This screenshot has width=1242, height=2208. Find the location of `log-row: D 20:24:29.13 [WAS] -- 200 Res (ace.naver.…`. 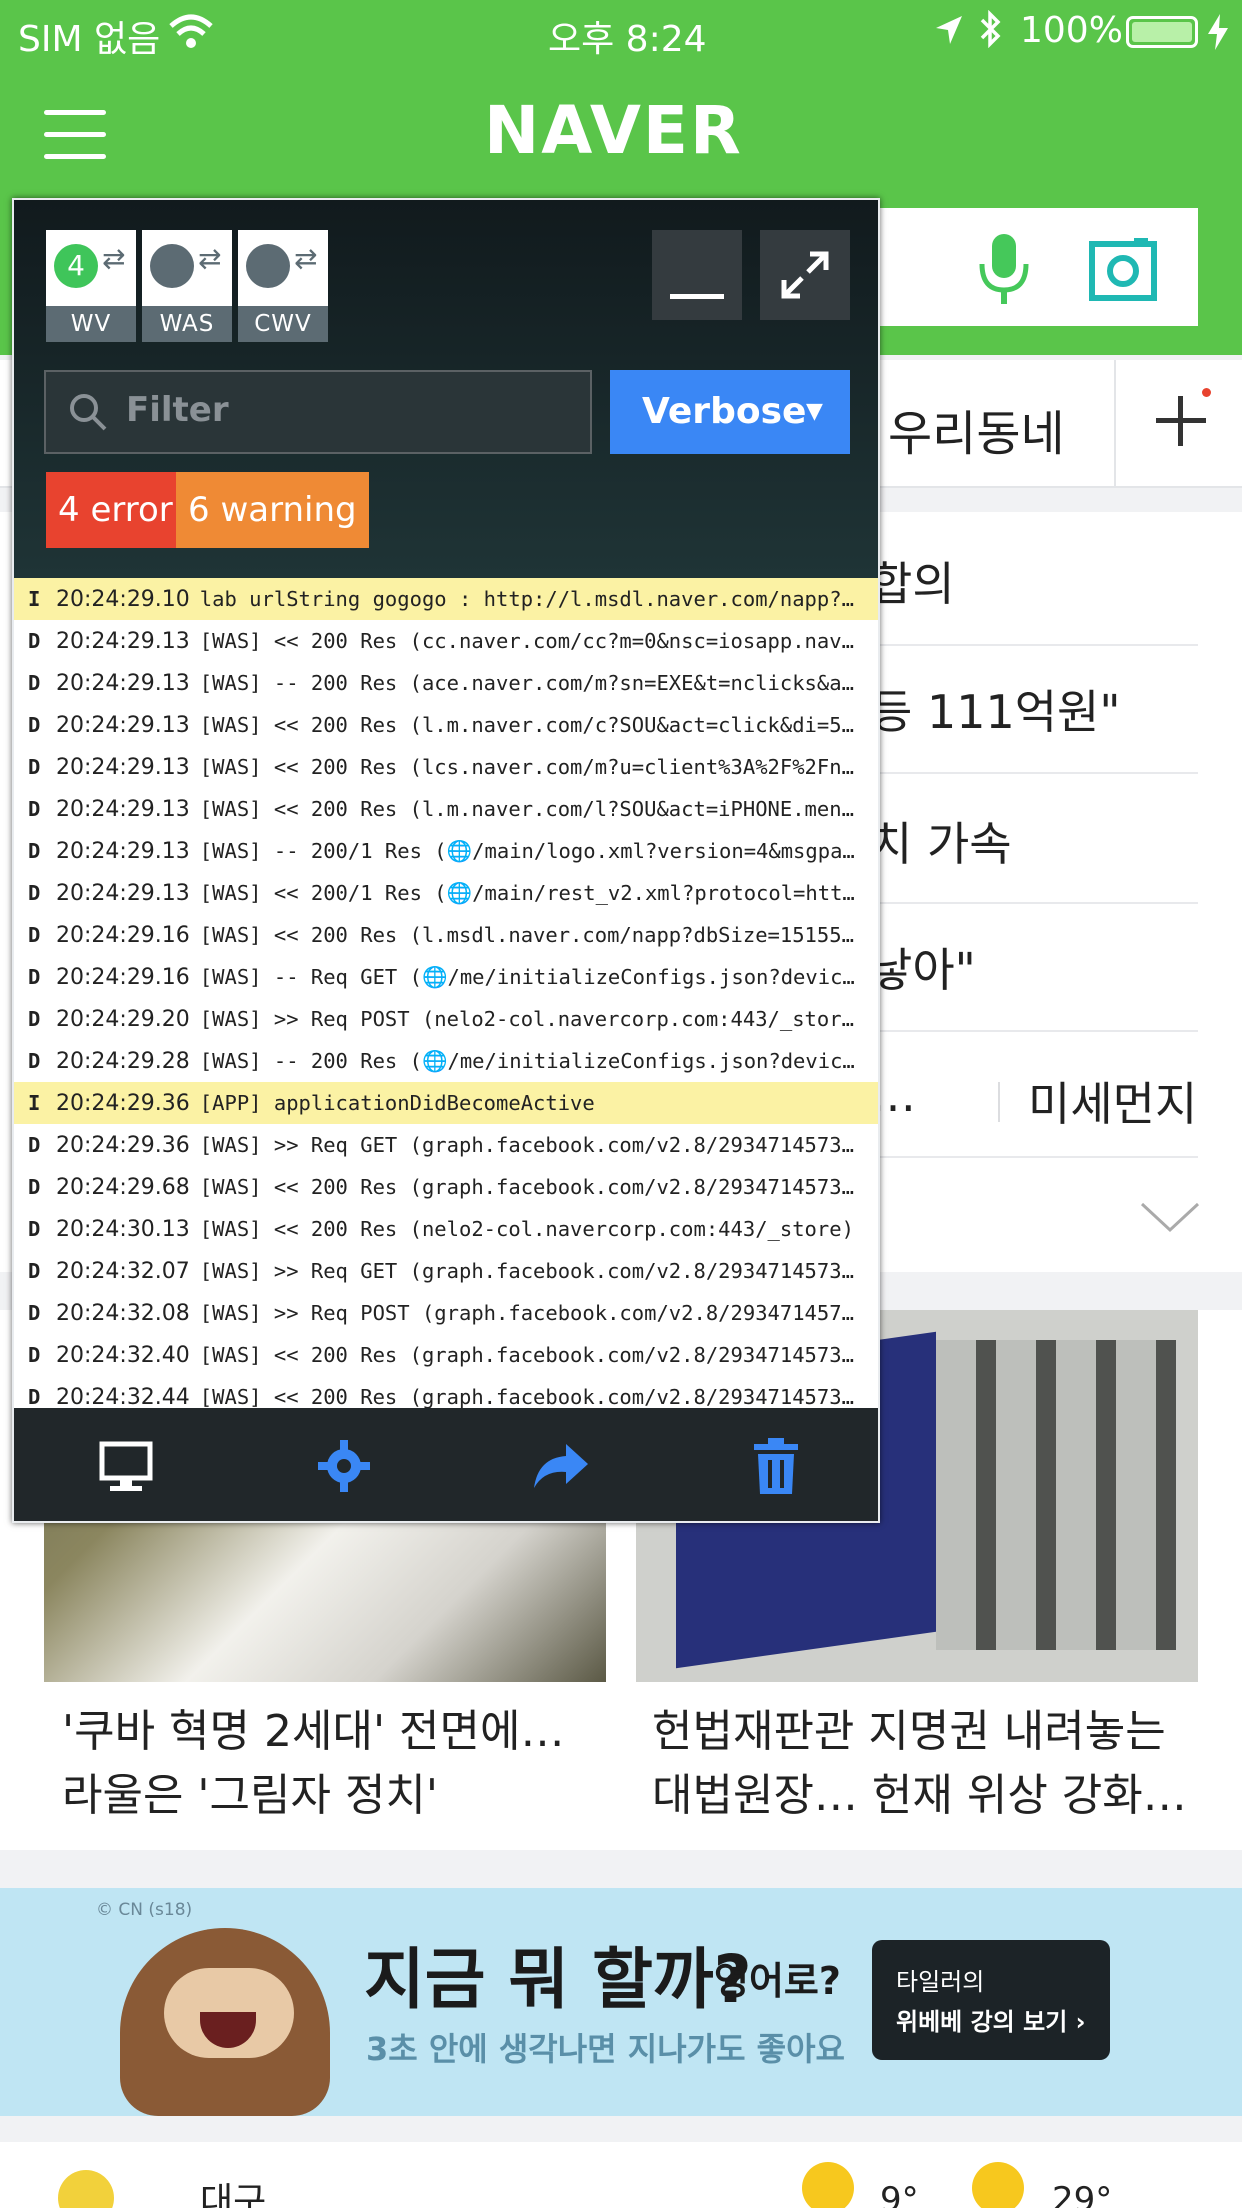

log-row: D 20:24:29.13 [WAS] -- 200 Res (ace.naver.… is located at coordinates (446, 683).